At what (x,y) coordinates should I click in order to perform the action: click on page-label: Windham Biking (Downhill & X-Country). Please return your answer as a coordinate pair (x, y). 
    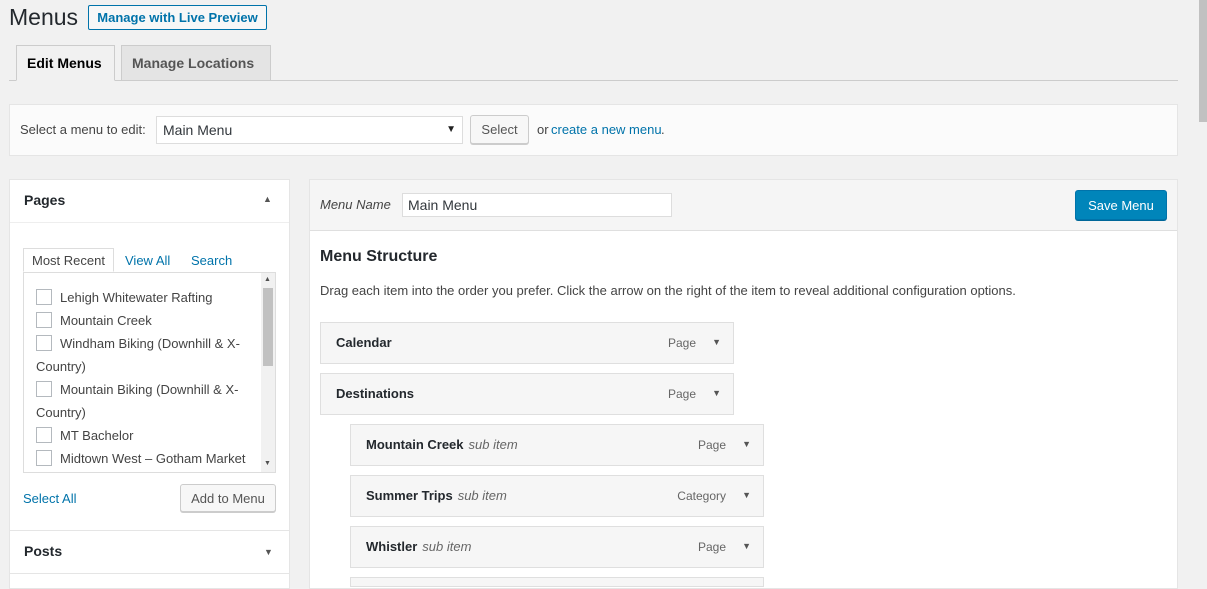
    Looking at the image, I should click on (138, 355).